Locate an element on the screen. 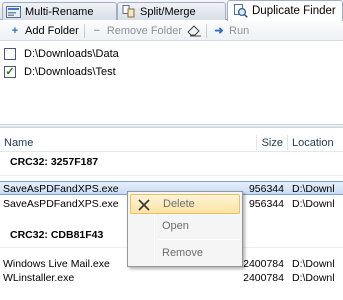  pane-splitter is located at coordinates (171, 126).